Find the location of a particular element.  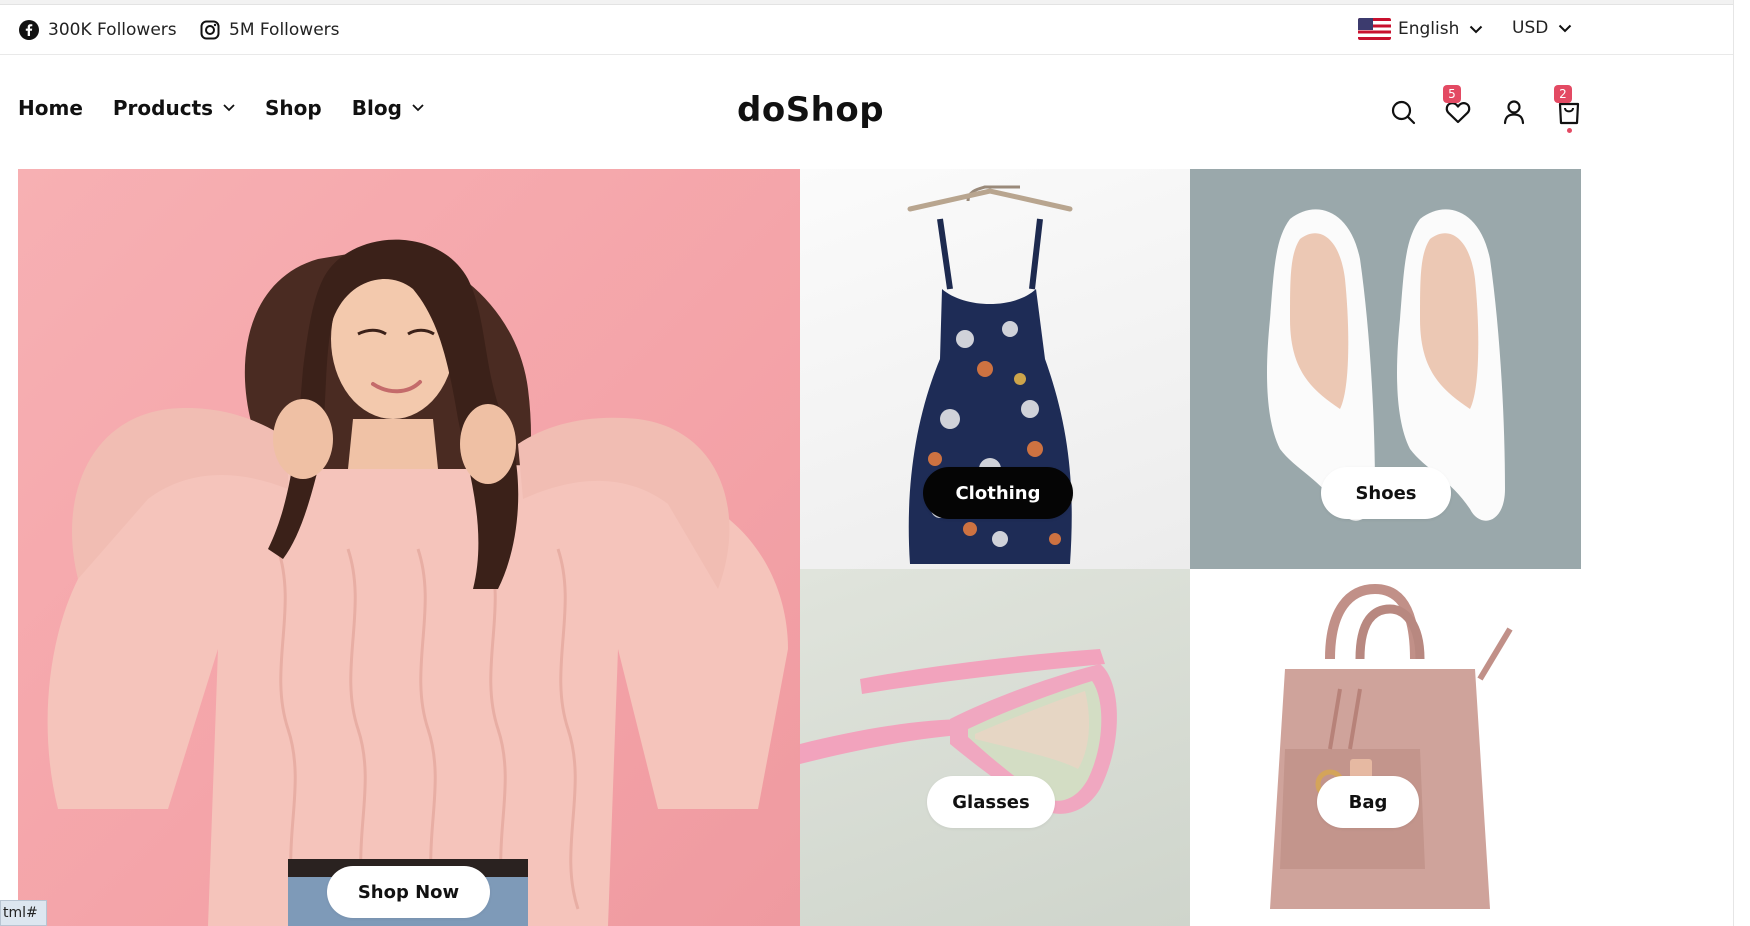

glasses-category-button: Glasses is located at coordinates (991, 802).